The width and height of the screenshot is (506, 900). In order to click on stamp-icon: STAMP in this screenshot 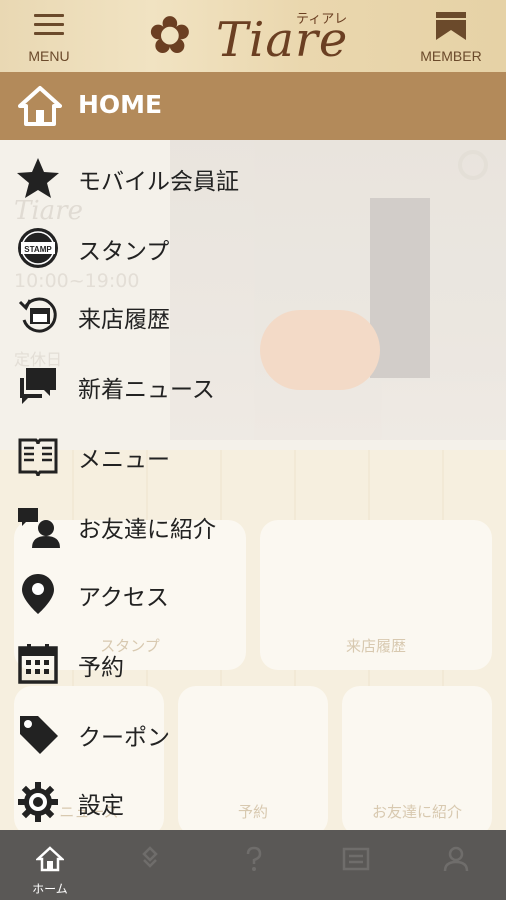, I will do `click(38, 248)`.